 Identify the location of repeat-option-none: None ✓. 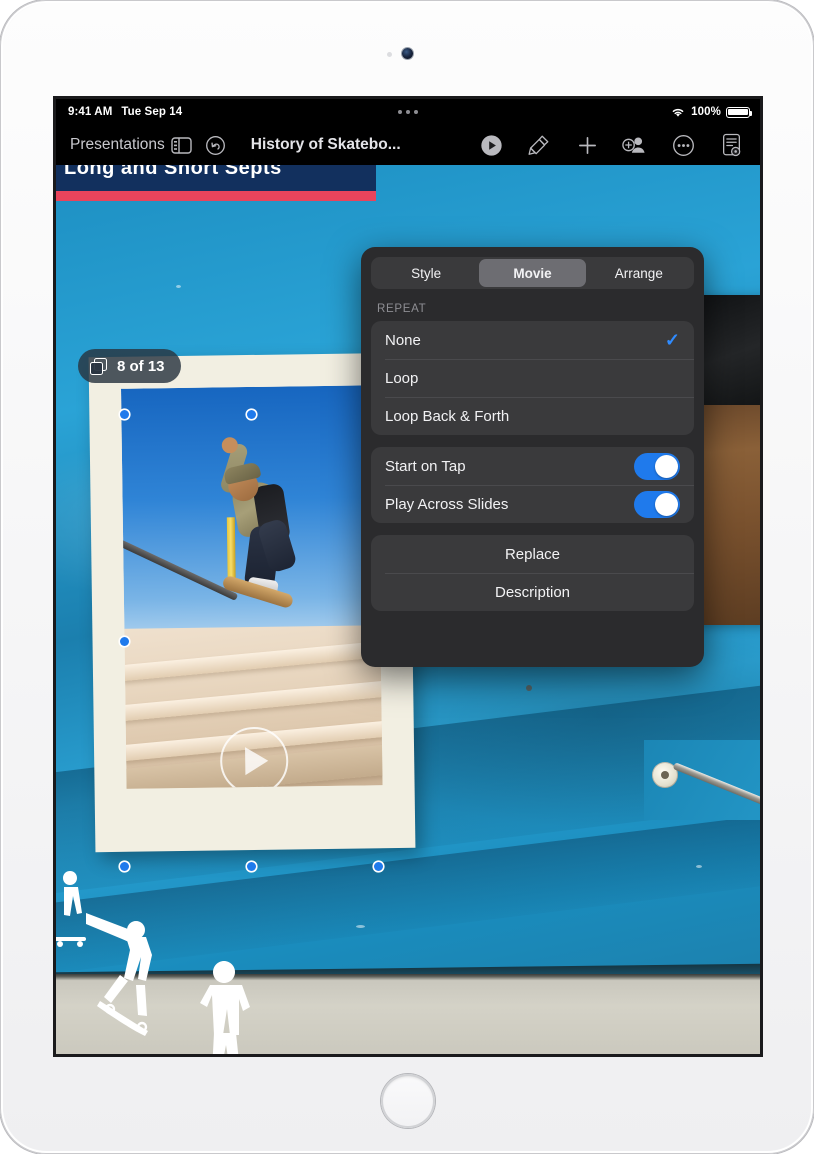
(532, 340).